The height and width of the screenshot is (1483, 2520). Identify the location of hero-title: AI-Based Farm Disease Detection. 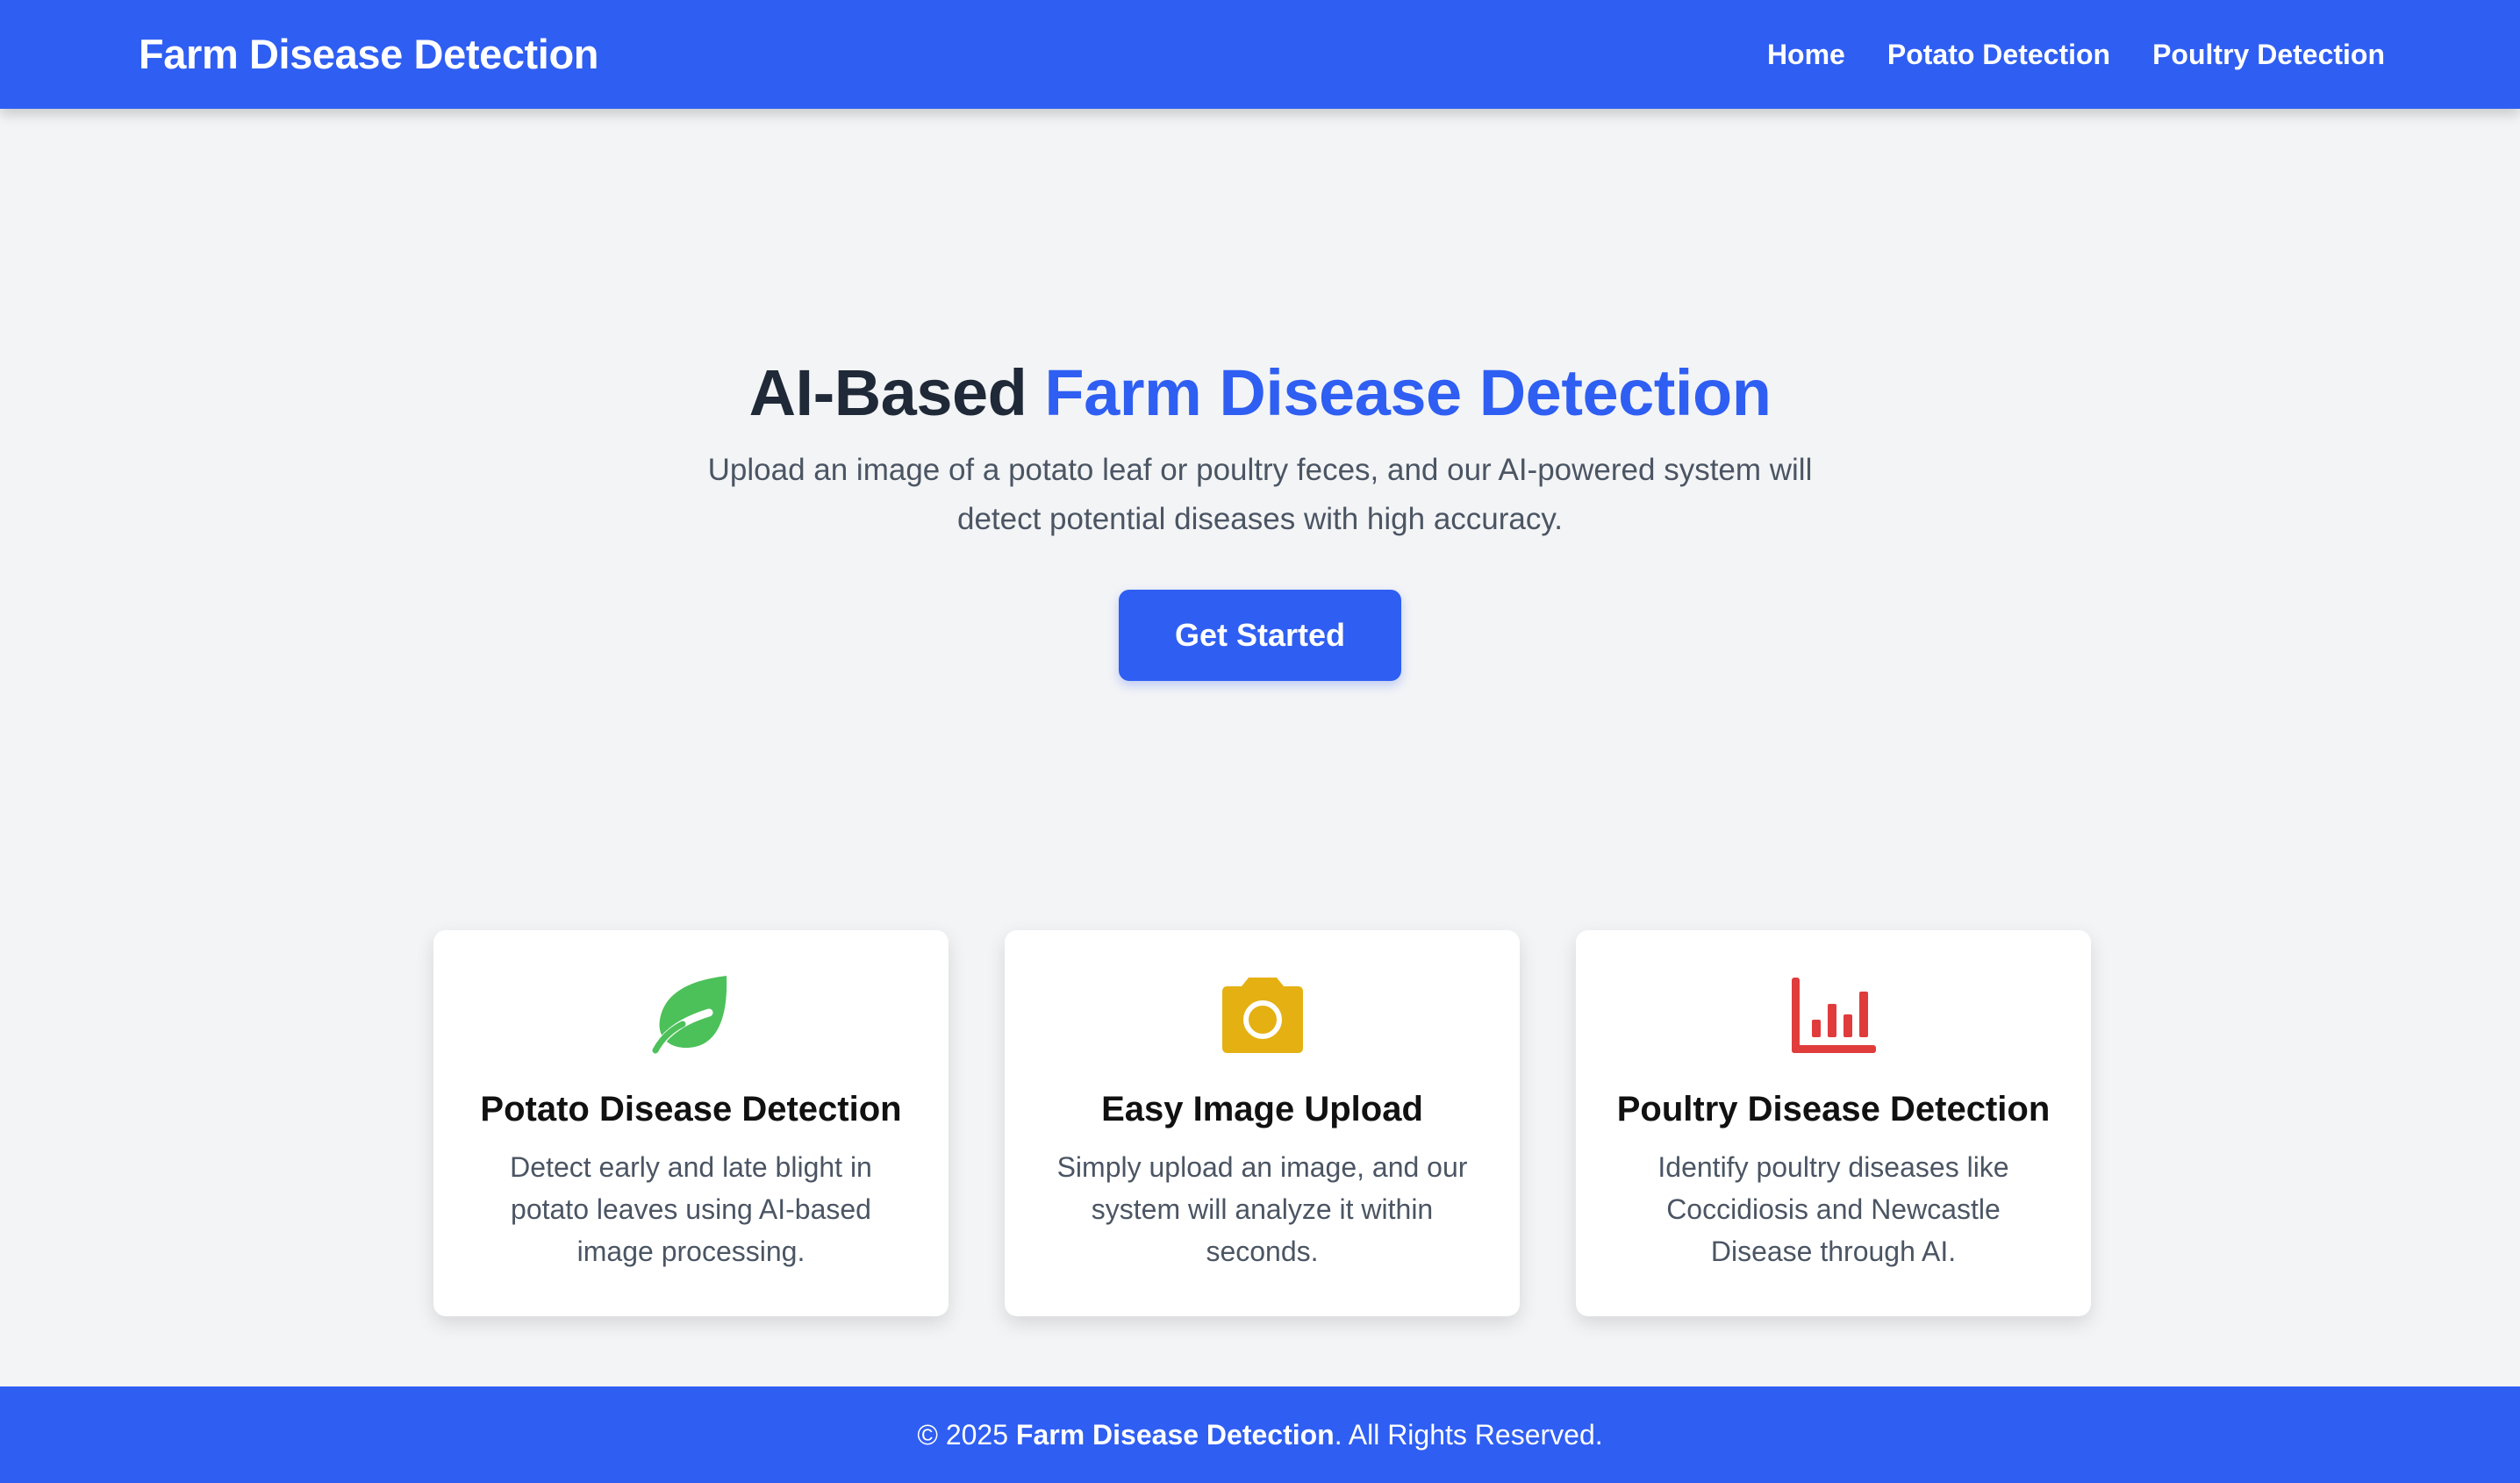
(1260, 393).